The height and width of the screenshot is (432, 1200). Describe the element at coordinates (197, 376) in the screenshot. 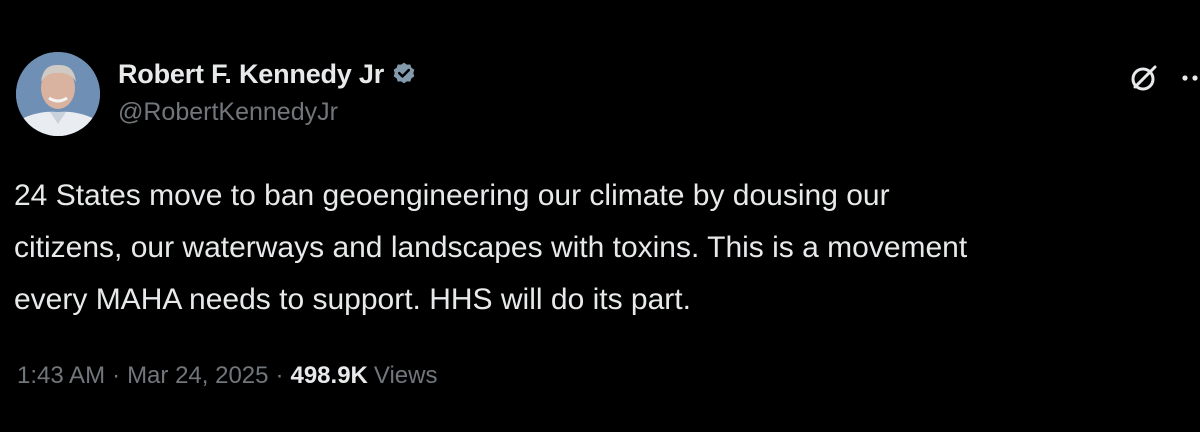

I see `tweet-date: Mar 24, 2025` at that location.